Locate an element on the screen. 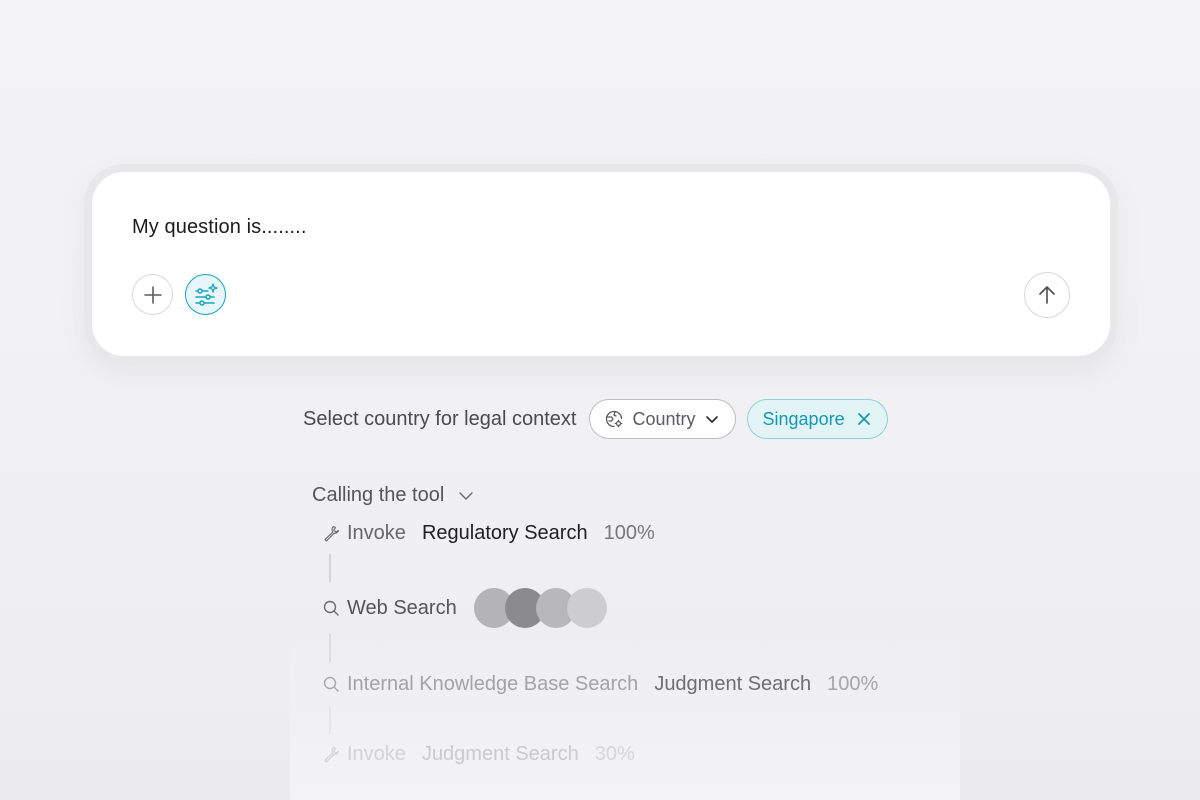  tool-calls-toggle: Calling the tool is located at coordinates (393, 495).